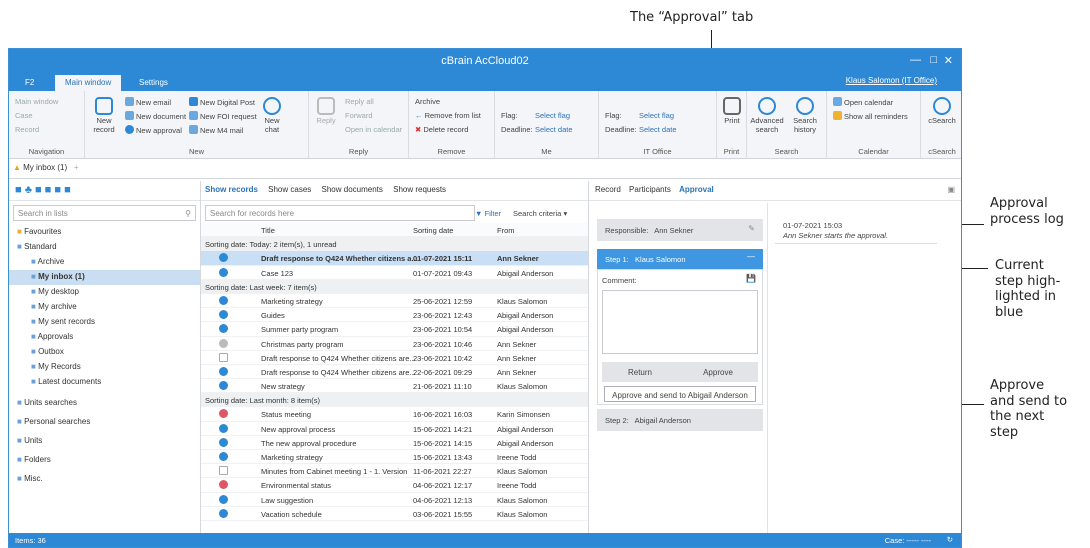 Image resolution: width=1090 pixels, height=548 pixels. Describe the element at coordinates (394, 286) in the screenshot. I see `group-header: Sorting date: Last week: 7 item(s)` at that location.